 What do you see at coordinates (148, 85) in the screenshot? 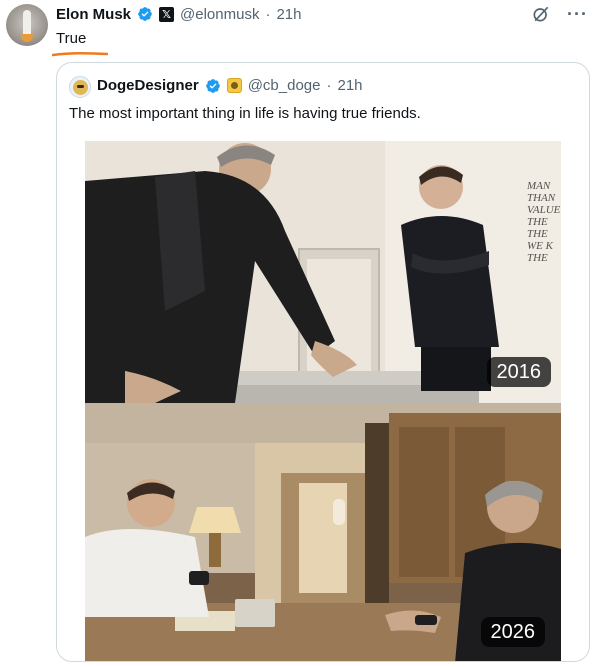
I see `quoted-author-name: DogeDesigner` at bounding box center [148, 85].